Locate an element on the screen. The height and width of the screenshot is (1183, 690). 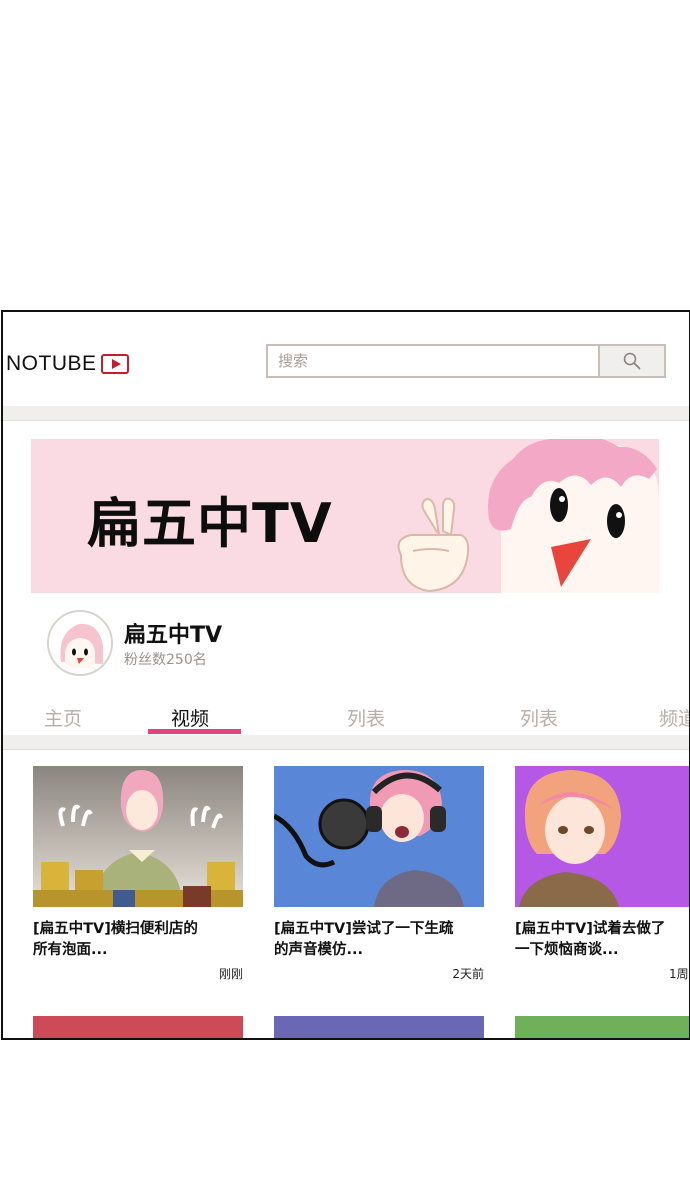
video-timestamp: 1周前 is located at coordinates (679, 974).